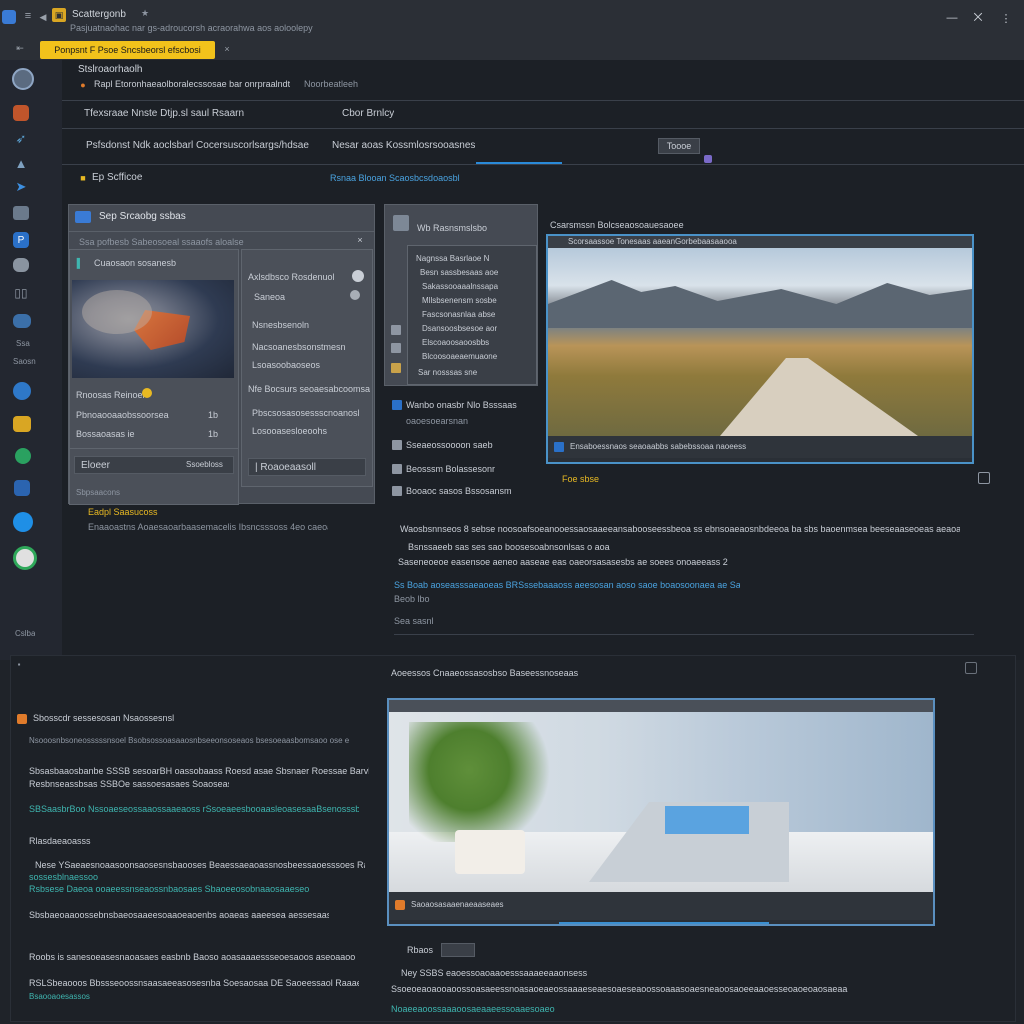 Image resolution: width=1024 pixels, height=1024 pixels. Describe the element at coordinates (984, 478) in the screenshot. I see `expand-icon` at that location.